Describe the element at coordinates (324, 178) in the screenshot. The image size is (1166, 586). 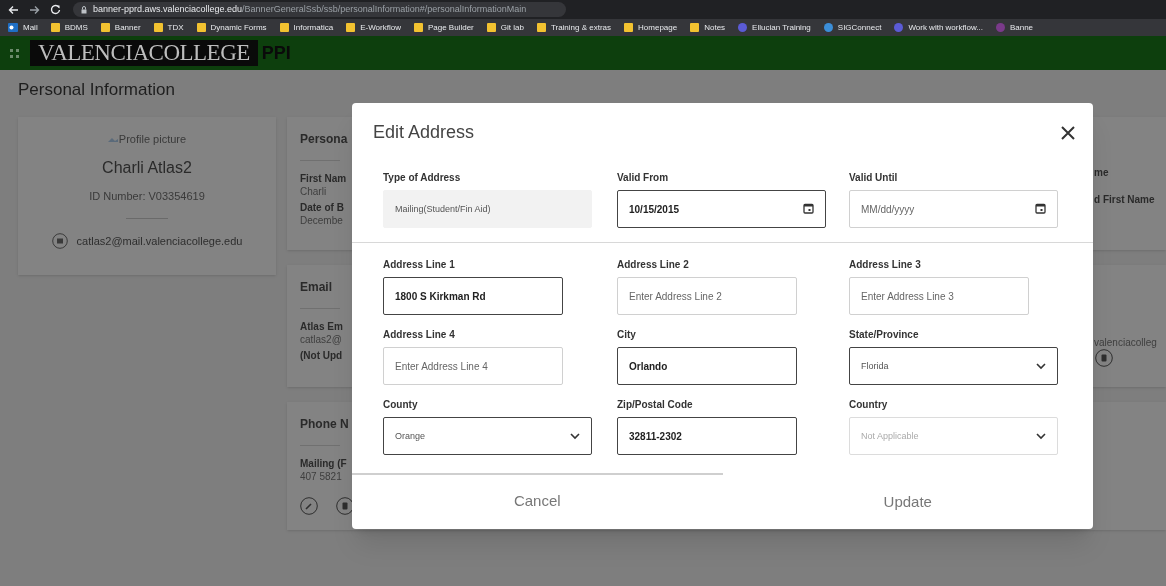
I see `field-label: First Nam` at that location.